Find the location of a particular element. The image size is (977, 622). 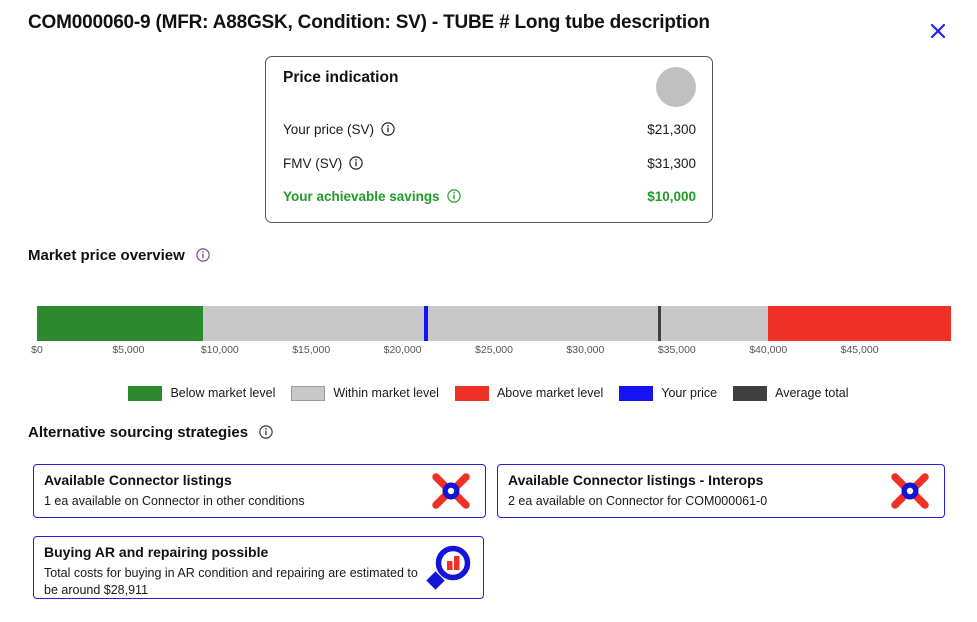

market-price-overview-heading-text: Market price overview is located at coordinates (106, 255).